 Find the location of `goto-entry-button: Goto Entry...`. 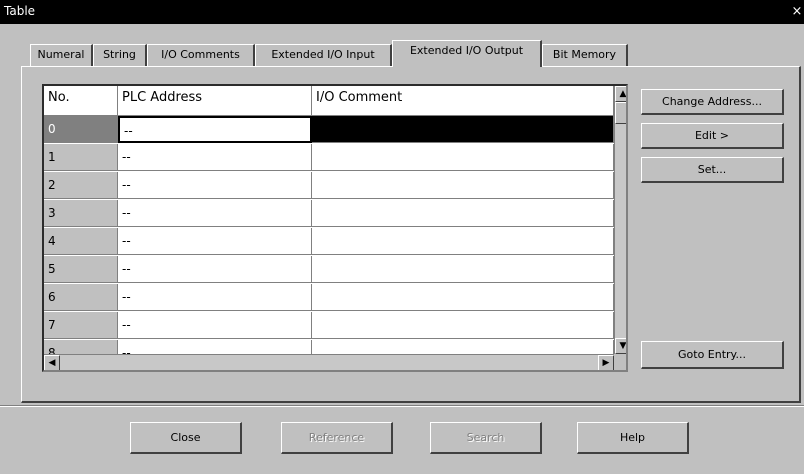

goto-entry-button: Goto Entry... is located at coordinates (712, 355).